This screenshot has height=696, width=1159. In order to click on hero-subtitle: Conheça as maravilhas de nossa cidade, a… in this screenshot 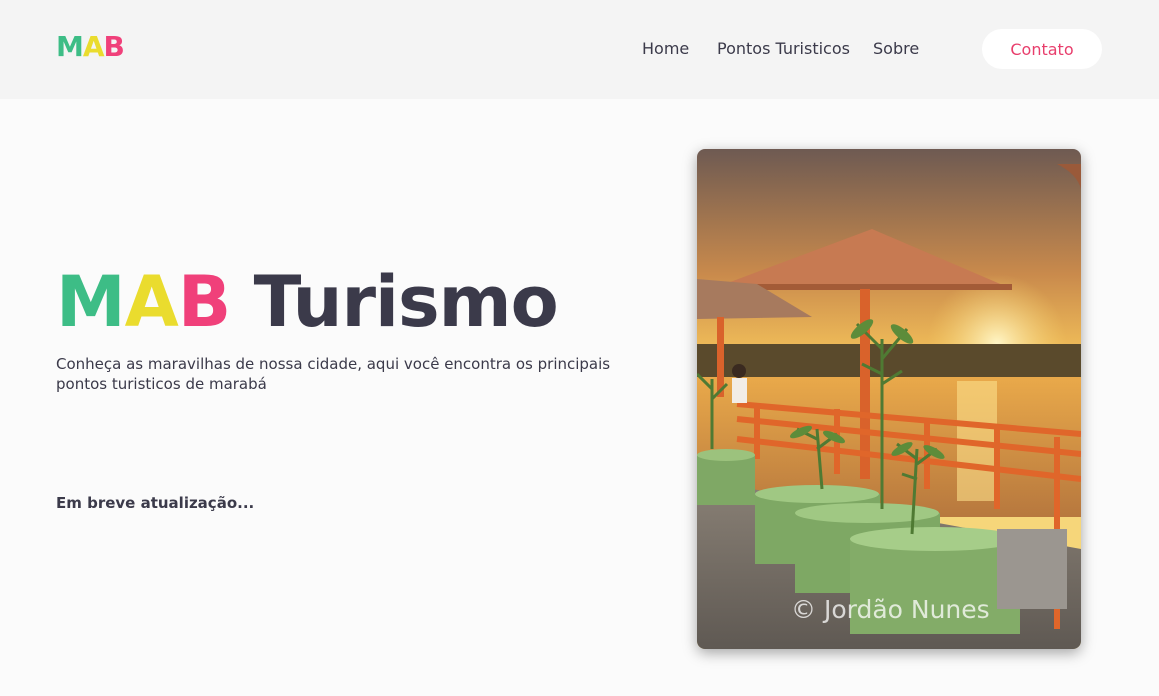, I will do `click(333, 374)`.